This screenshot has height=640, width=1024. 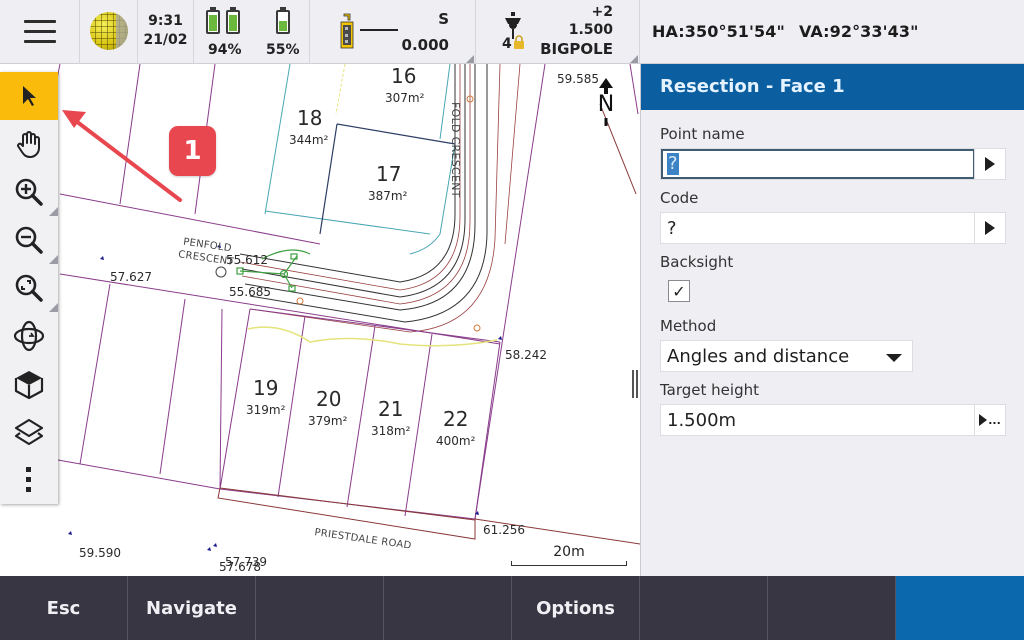 What do you see at coordinates (165, 21) in the screenshot?
I see `time-text: 9:31` at bounding box center [165, 21].